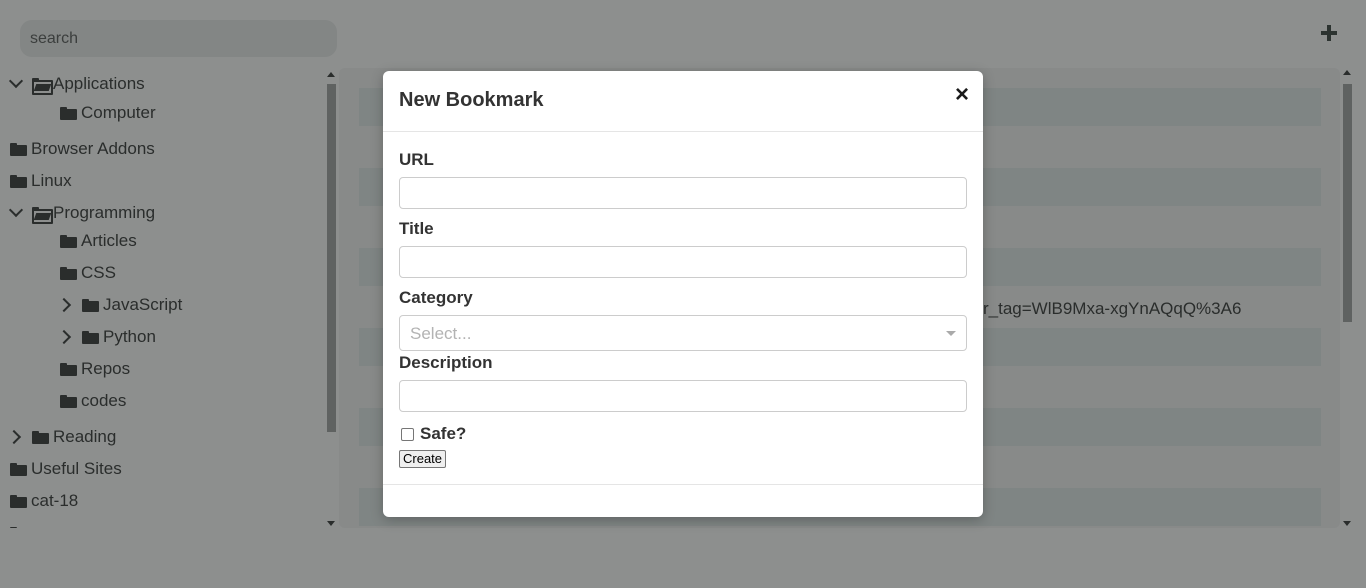 This screenshot has height=588, width=1366. Describe the element at coordinates (106, 368) in the screenshot. I see `tree-item-label: Repos` at that location.